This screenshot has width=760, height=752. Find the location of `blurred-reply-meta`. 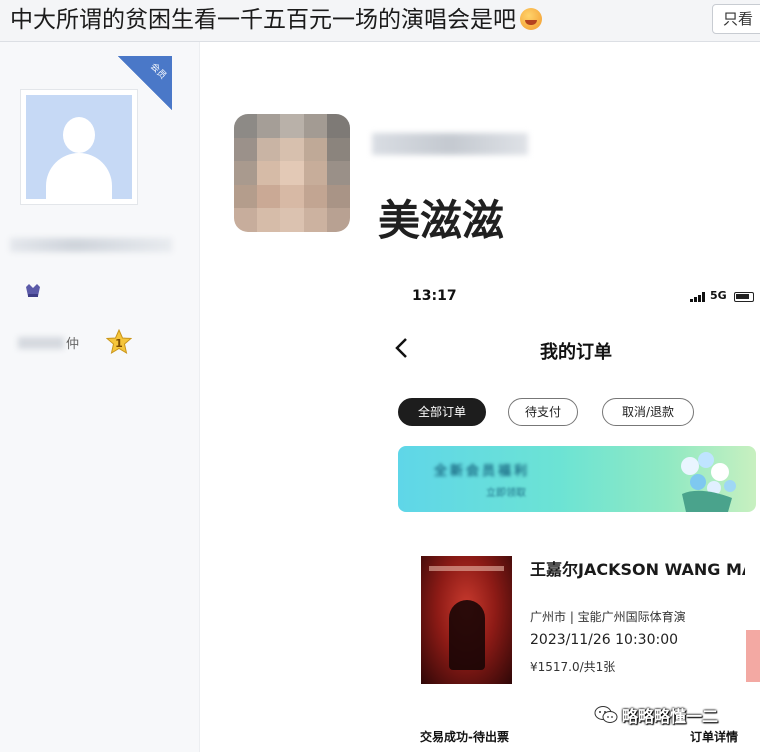

blurred-reply-meta is located at coordinates (450, 144).